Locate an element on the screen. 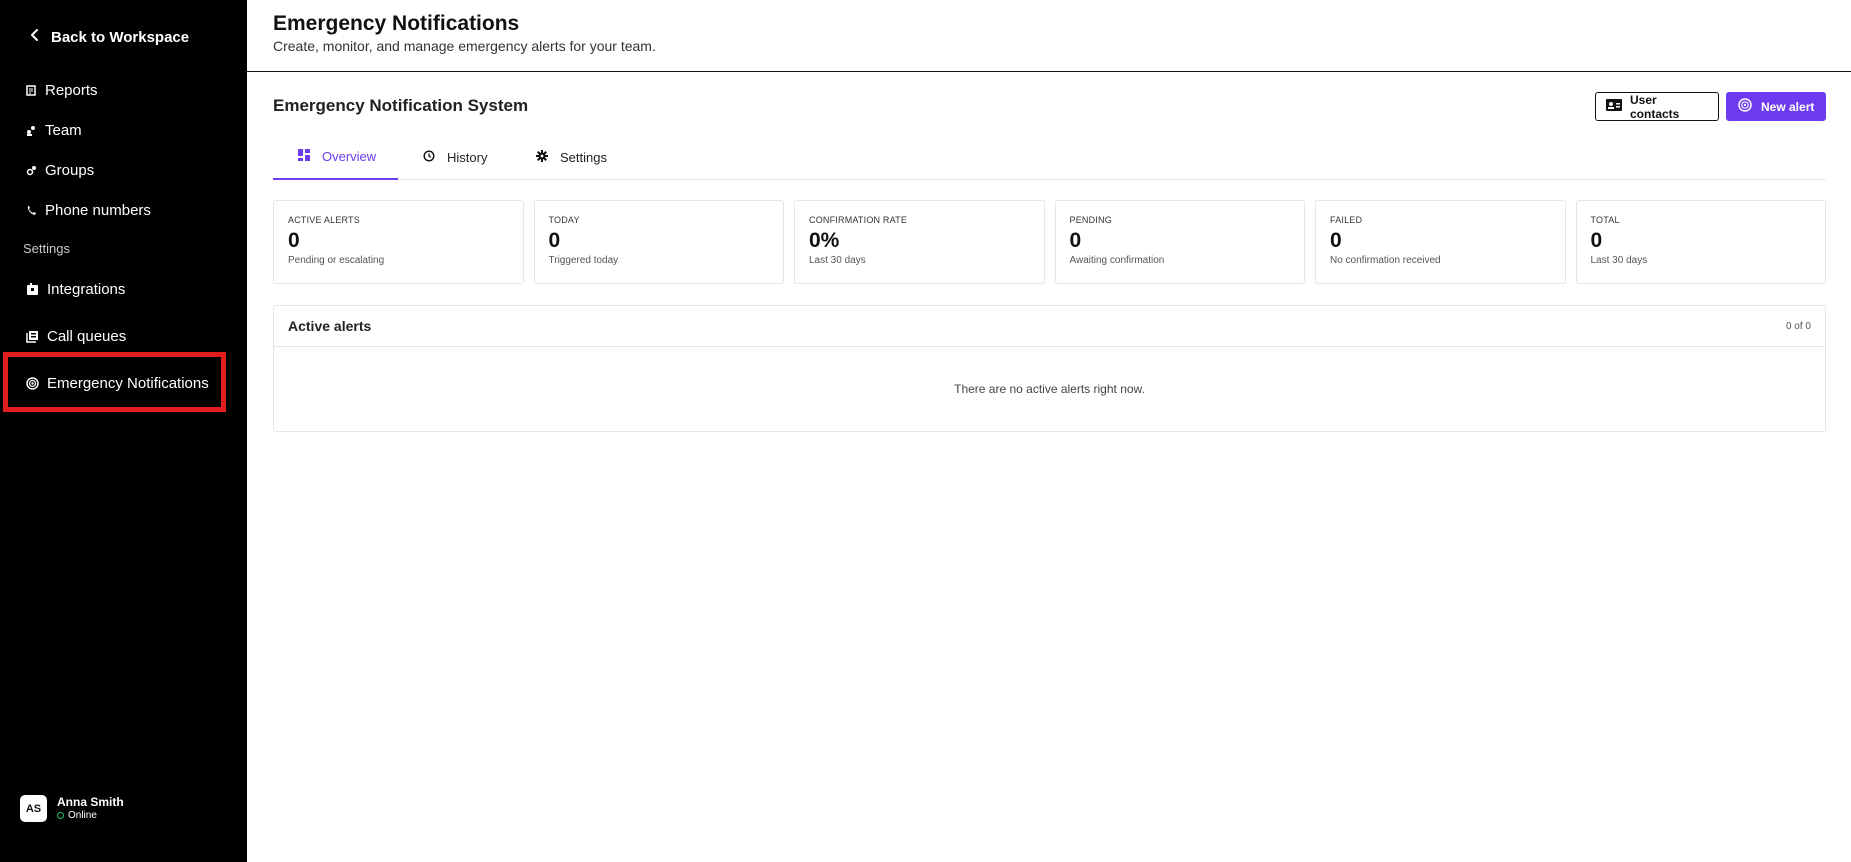  sidebar-item-phone-numbers: Phone numbers is located at coordinates (88, 210).